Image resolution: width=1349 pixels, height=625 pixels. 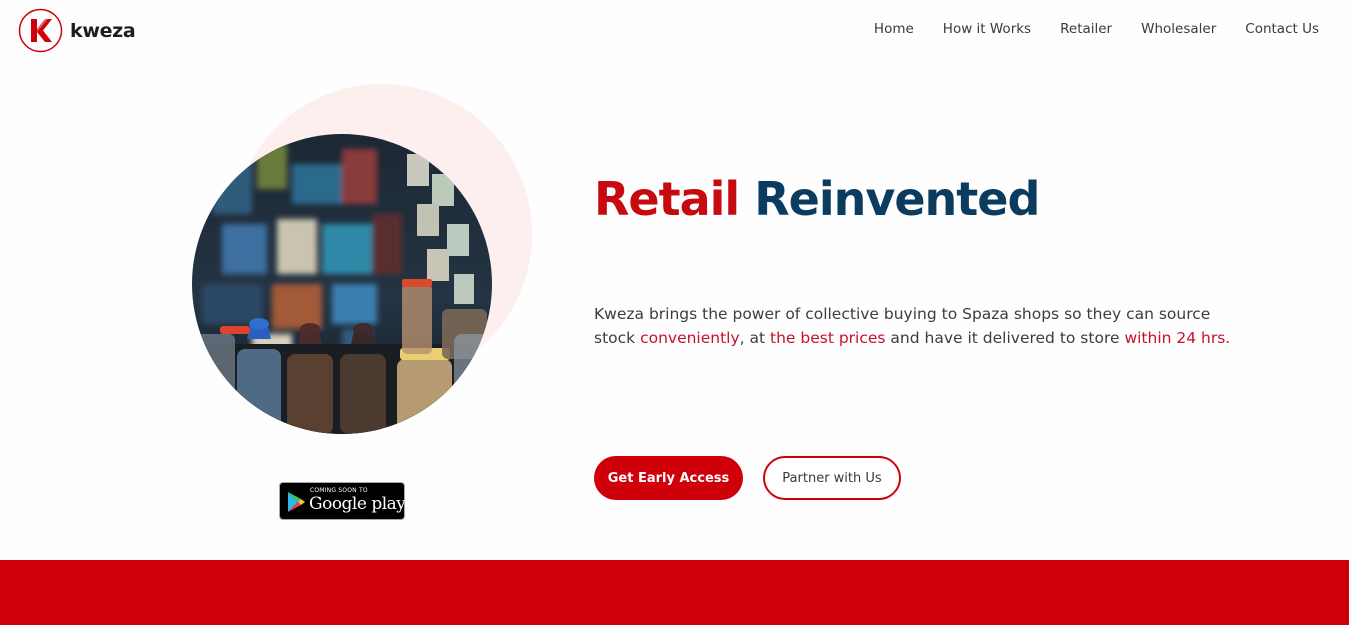 I want to click on headline-reinvented: Reinvented, so click(x=897, y=199).